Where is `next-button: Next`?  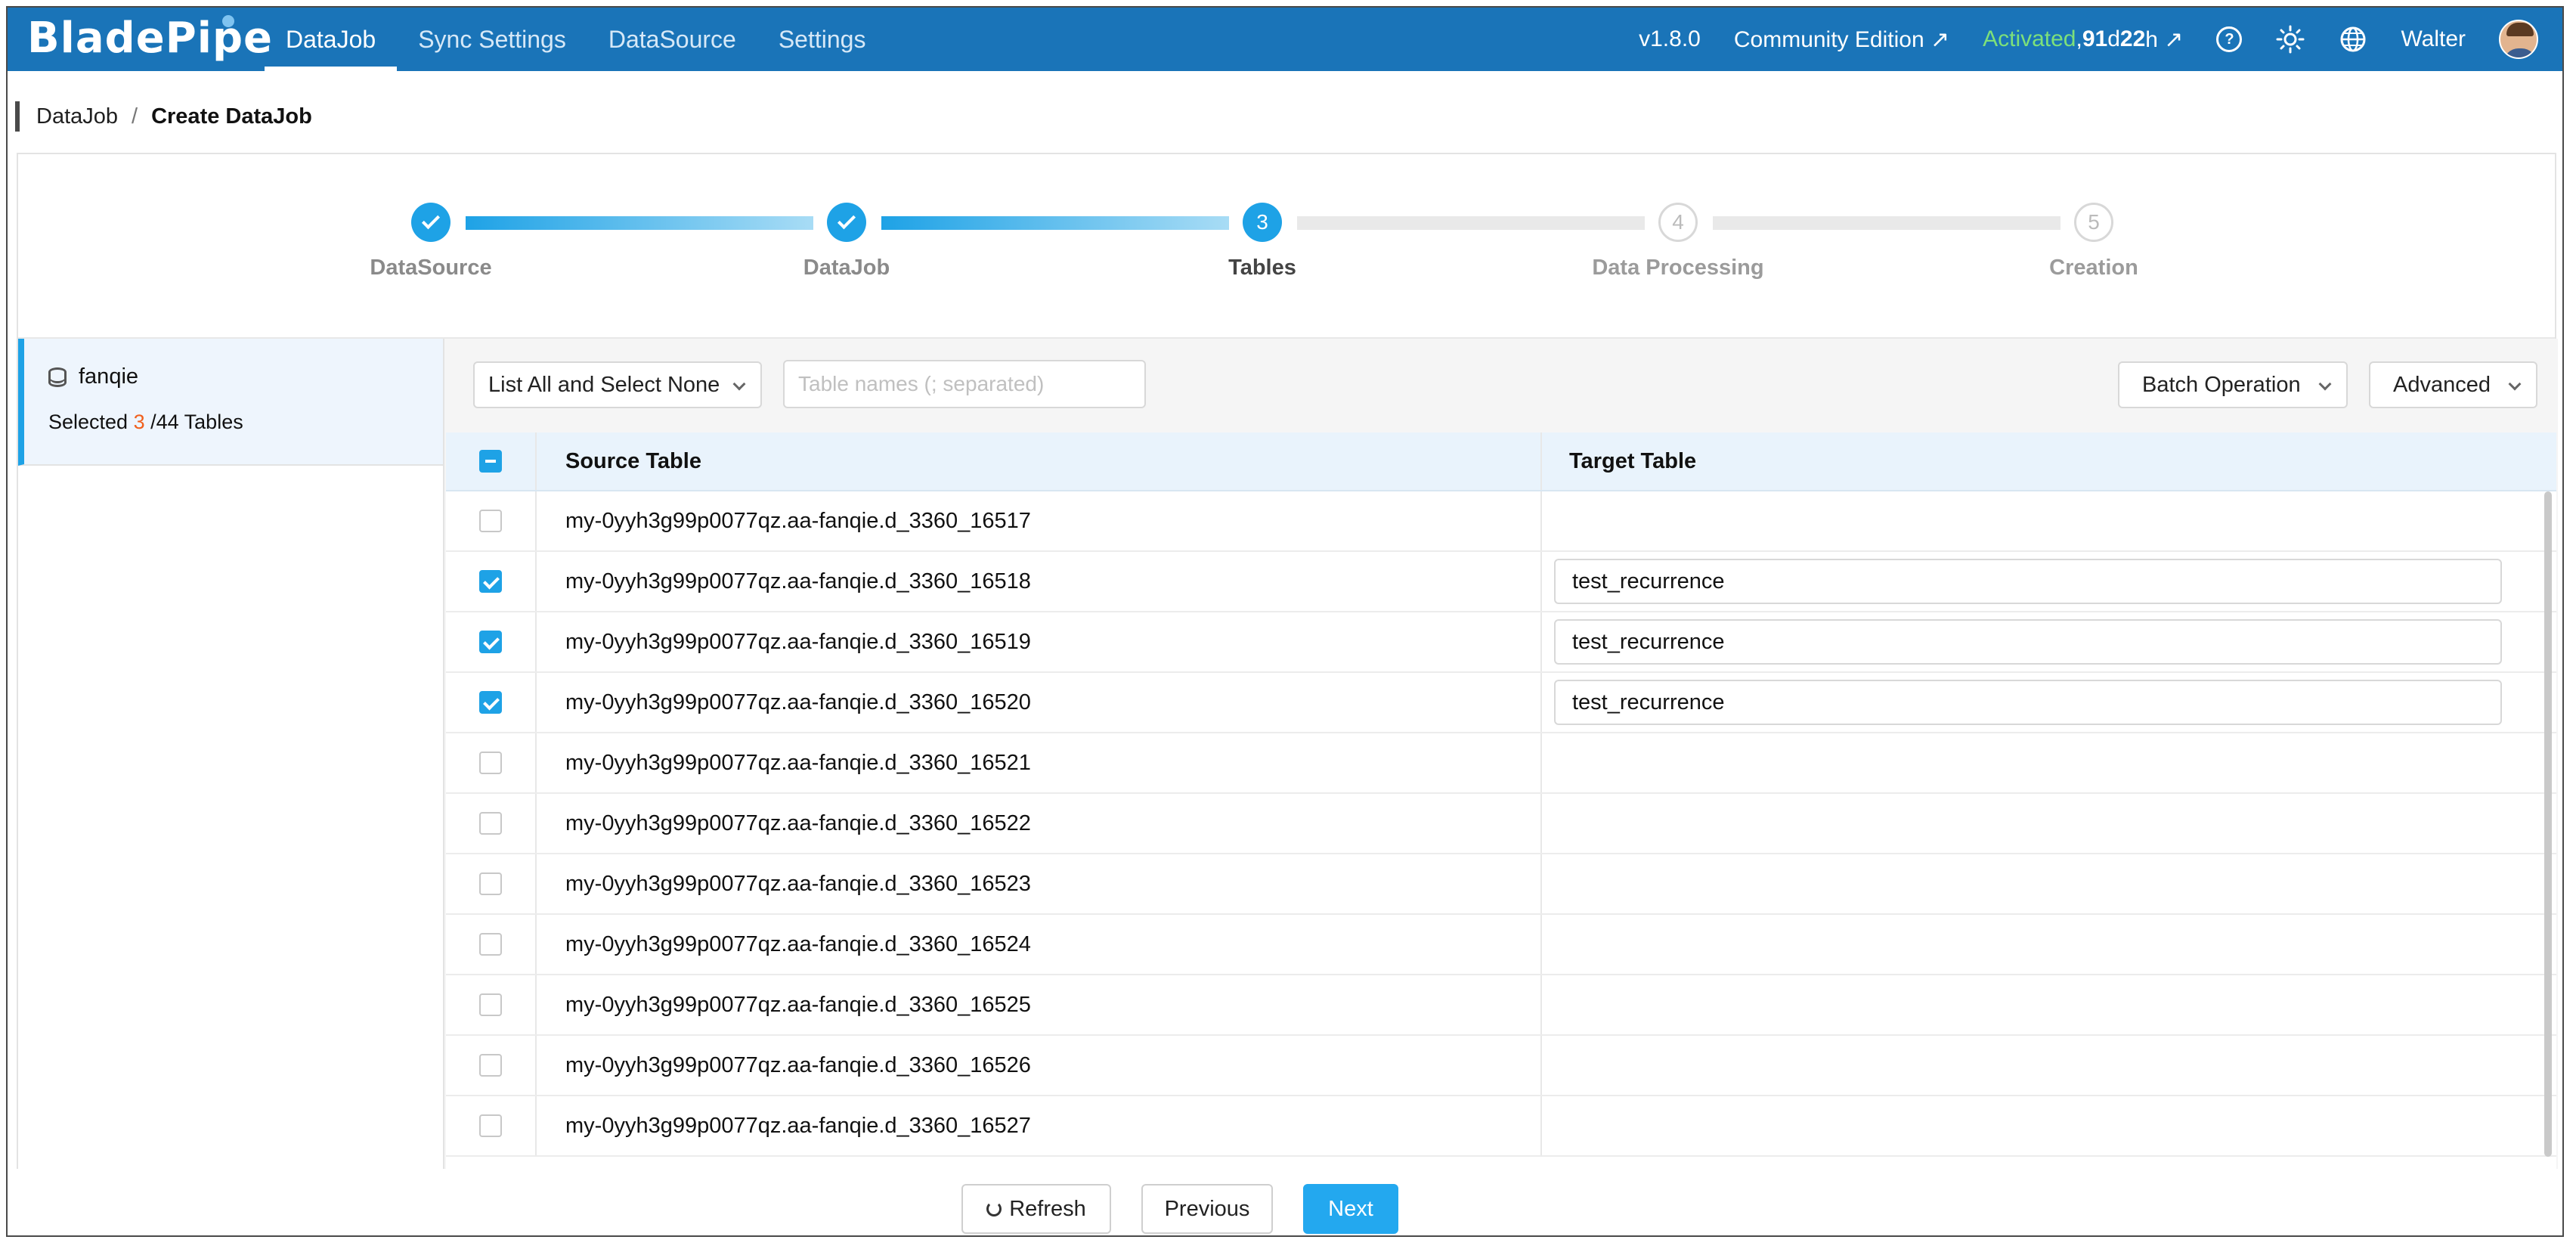
next-button: Next is located at coordinates (1350, 1209).